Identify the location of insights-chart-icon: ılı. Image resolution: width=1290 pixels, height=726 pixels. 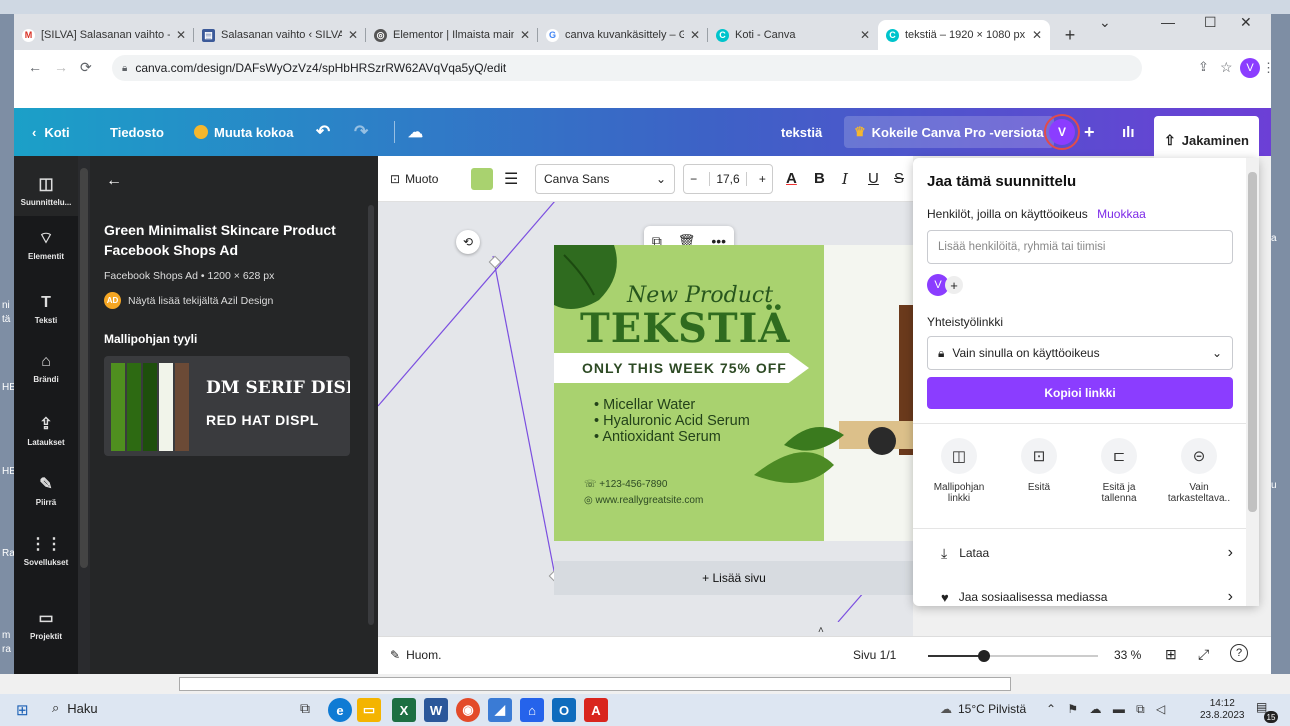
(1128, 132).